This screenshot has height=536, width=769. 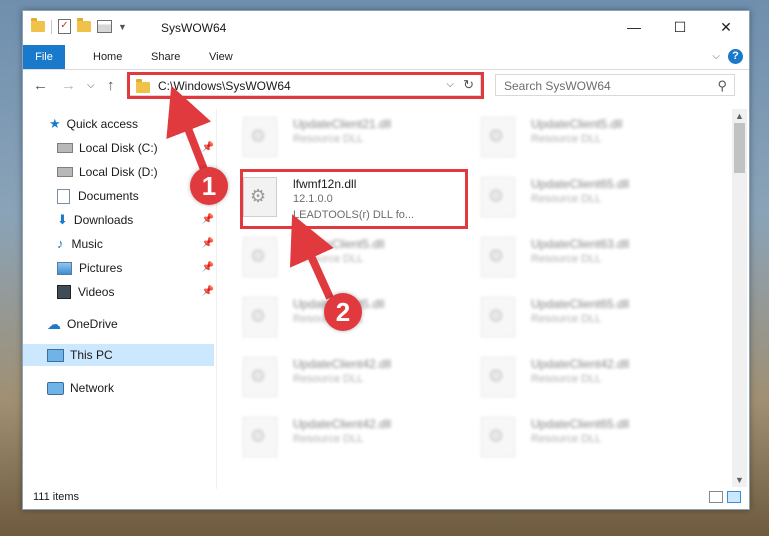 I want to click on file-name: UpdateClient63.dll, so click(x=580, y=244).